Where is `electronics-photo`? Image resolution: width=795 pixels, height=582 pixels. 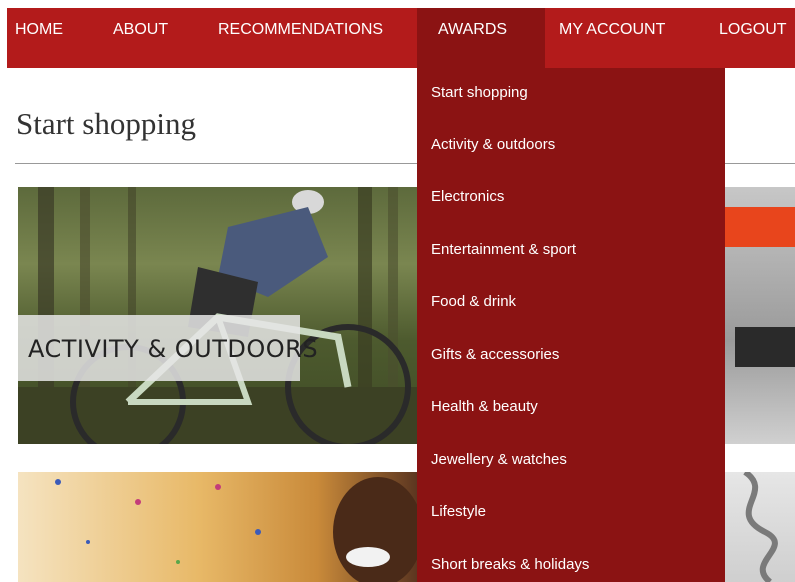 electronics-photo is located at coordinates (760, 287).